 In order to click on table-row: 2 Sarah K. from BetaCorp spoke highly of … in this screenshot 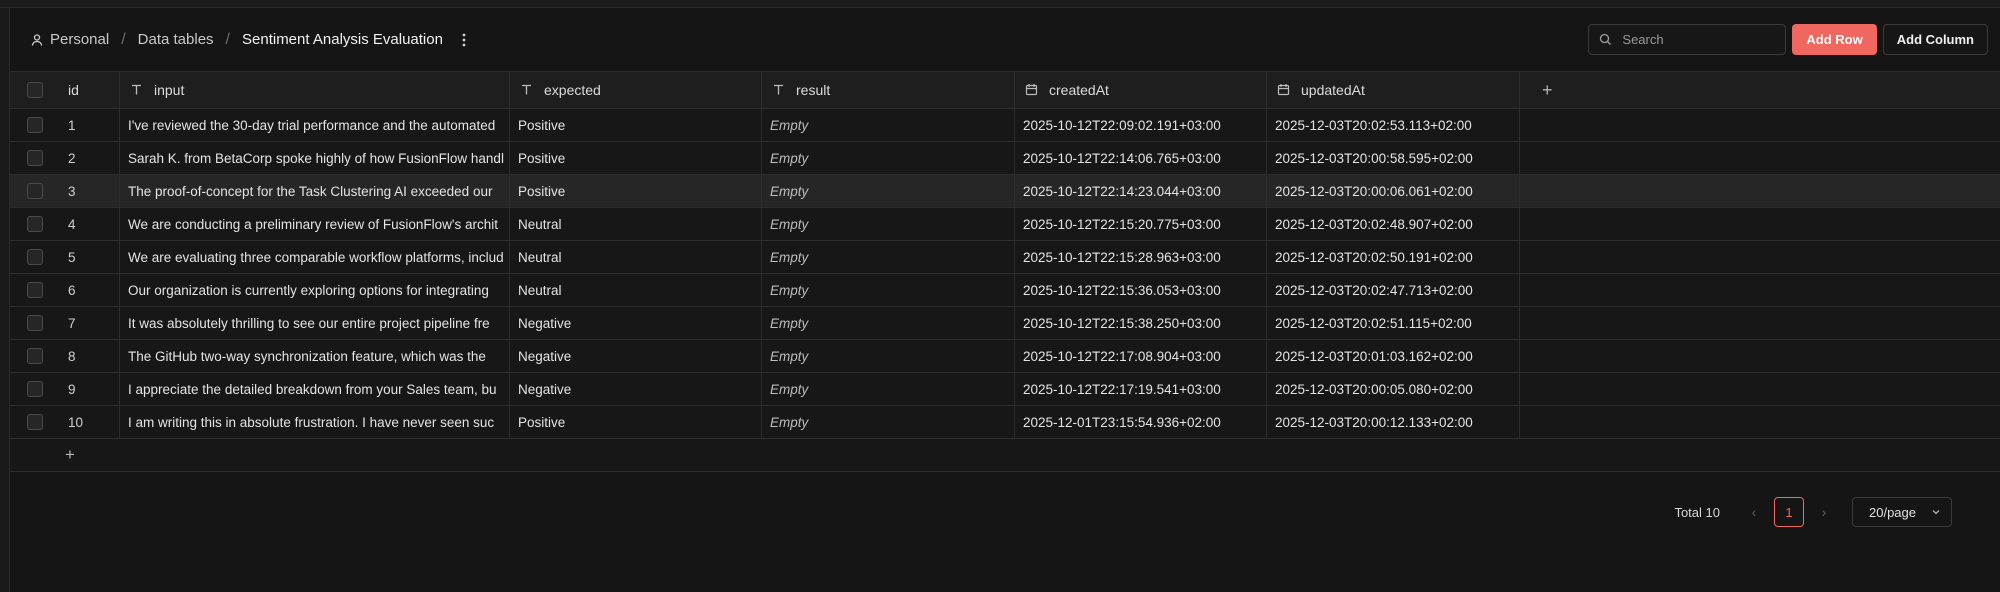, I will do `click(1005, 158)`.